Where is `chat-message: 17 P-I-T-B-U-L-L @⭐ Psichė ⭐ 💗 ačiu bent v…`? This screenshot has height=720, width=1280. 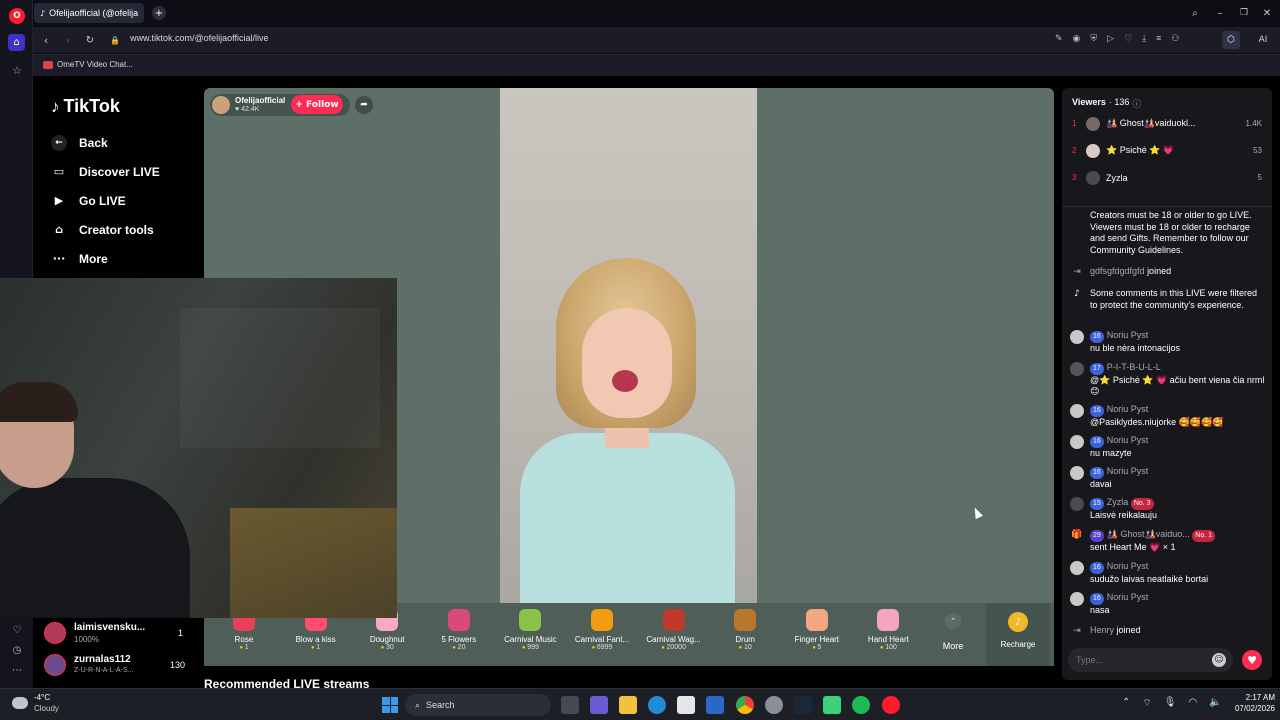
chat-message: 17 P-I-T-B-U-L-L @⭐ Psichė ⭐ 💗 ačiu bent v… is located at coordinates (1167, 380).